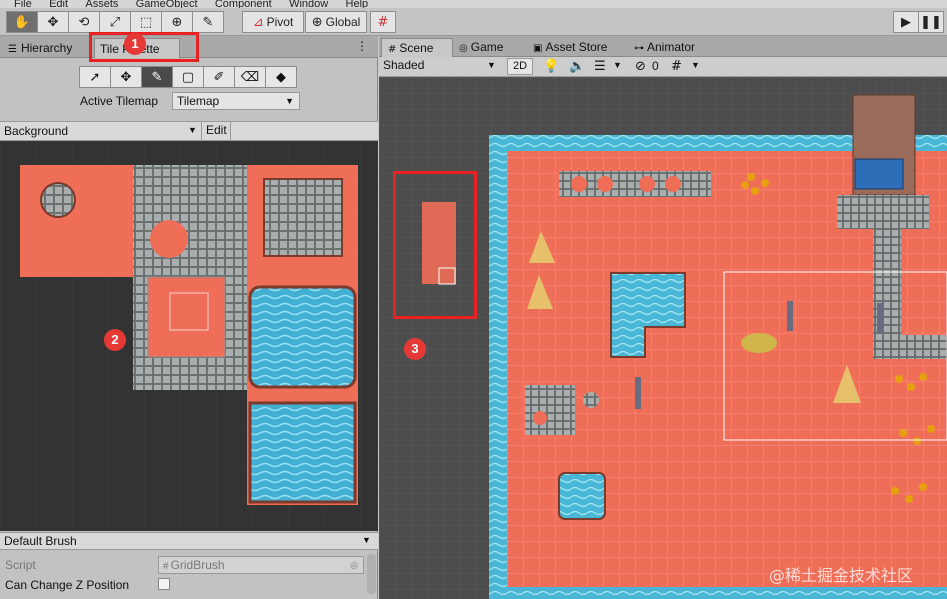  What do you see at coordinates (371, 574) in the screenshot?
I see `inspector-scrollbar` at bounding box center [371, 574].